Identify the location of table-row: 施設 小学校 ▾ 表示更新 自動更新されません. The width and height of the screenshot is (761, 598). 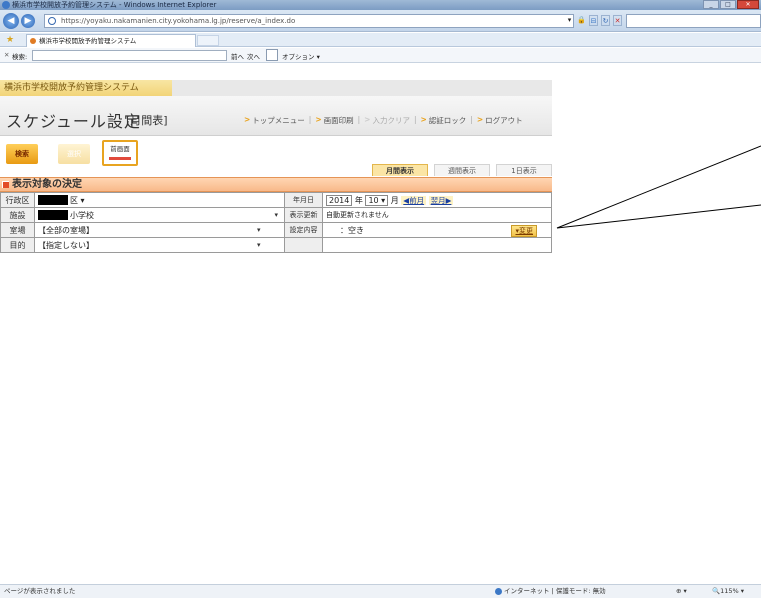
(276, 215).